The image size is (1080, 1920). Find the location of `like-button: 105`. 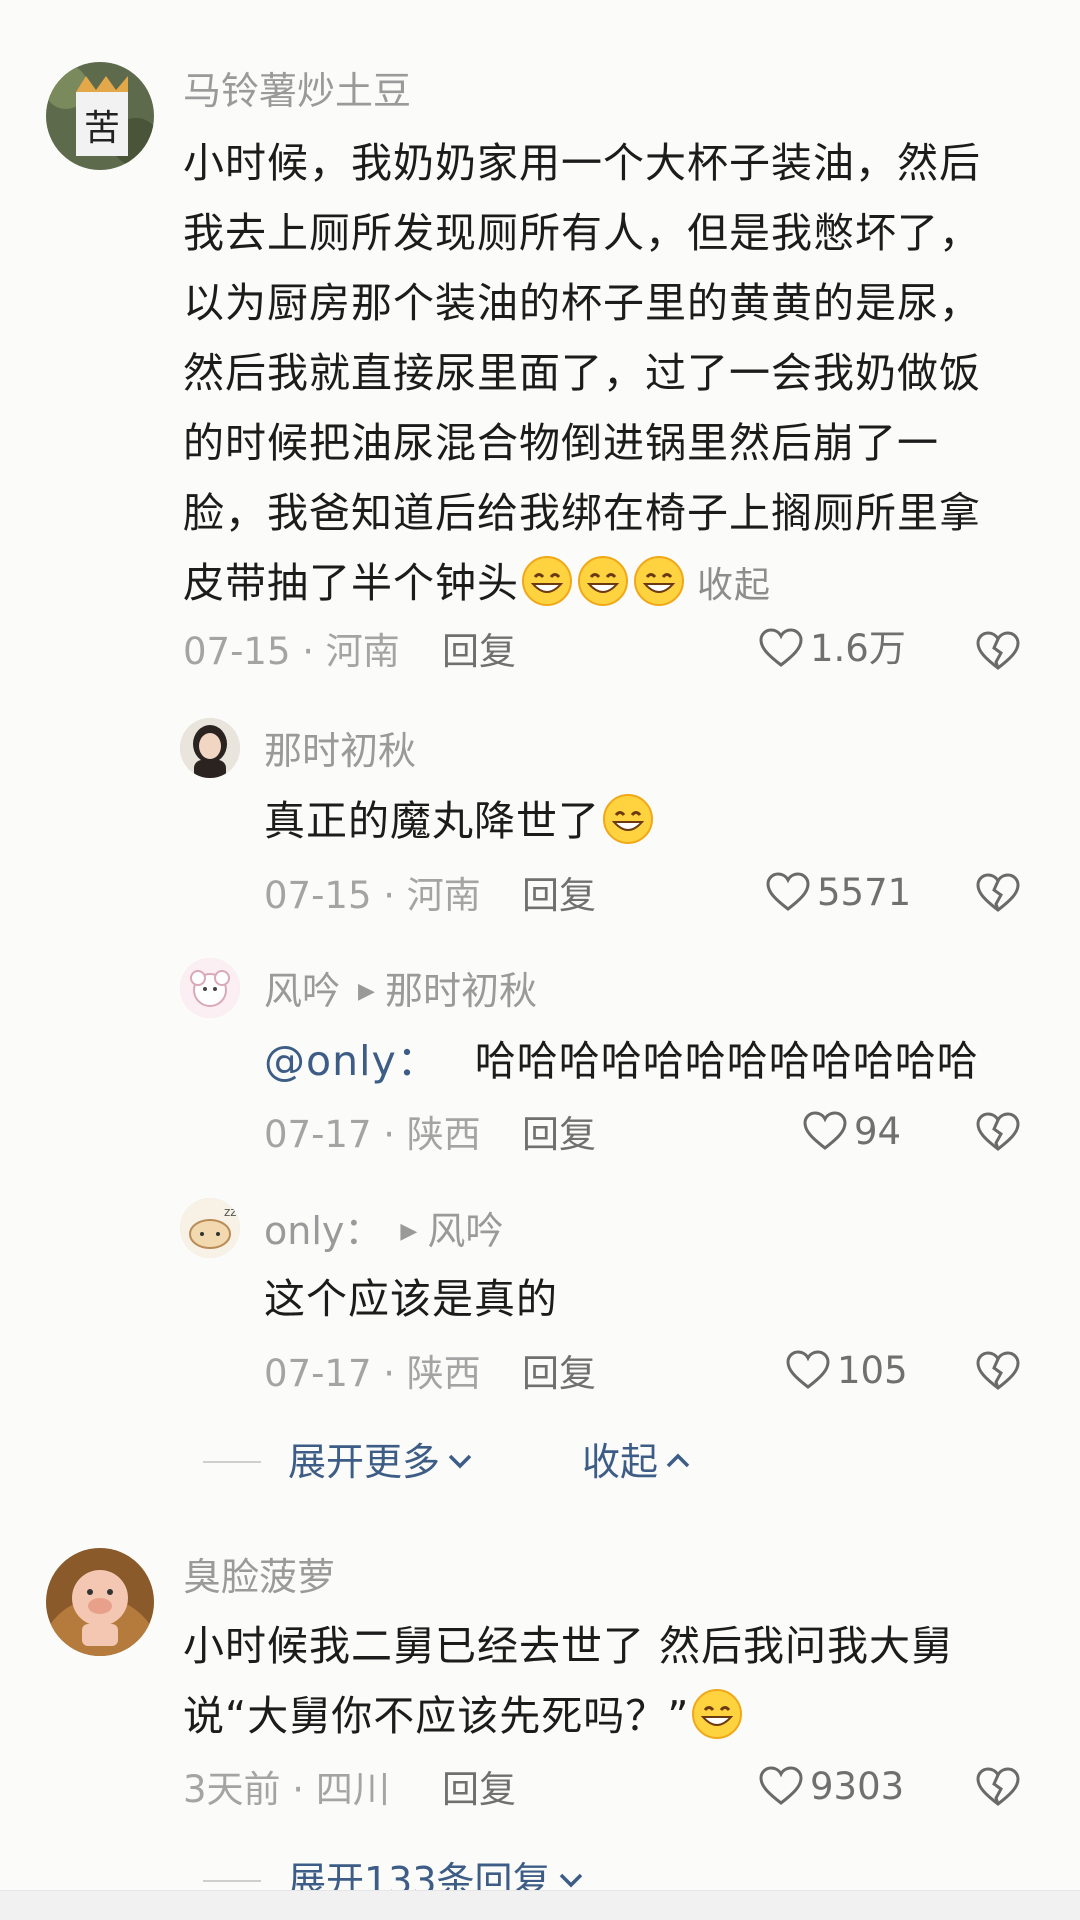

like-button: 105 is located at coordinates (846, 1370).